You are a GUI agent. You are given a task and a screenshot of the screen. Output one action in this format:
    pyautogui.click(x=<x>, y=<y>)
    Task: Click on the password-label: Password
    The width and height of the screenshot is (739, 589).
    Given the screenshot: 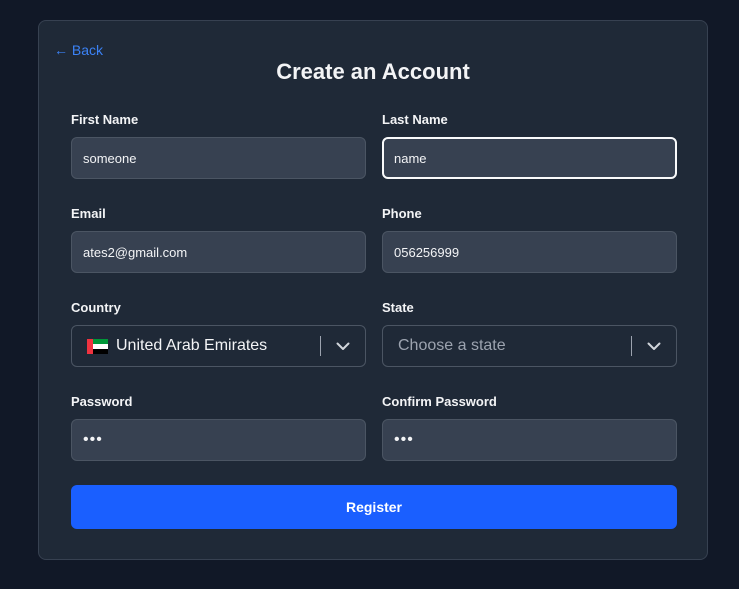 What is the action you would take?
    pyautogui.click(x=102, y=401)
    